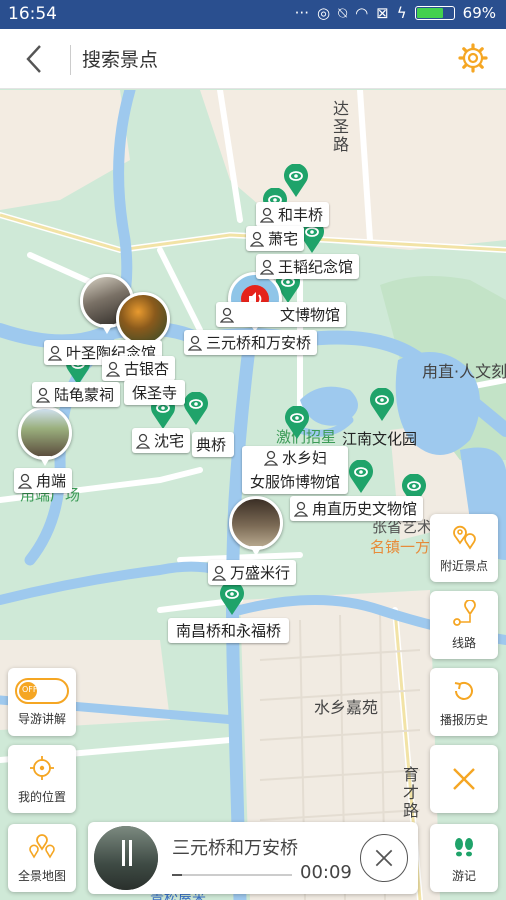  Describe the element at coordinates (42, 846) in the screenshot. I see `map-pins-icon` at that location.